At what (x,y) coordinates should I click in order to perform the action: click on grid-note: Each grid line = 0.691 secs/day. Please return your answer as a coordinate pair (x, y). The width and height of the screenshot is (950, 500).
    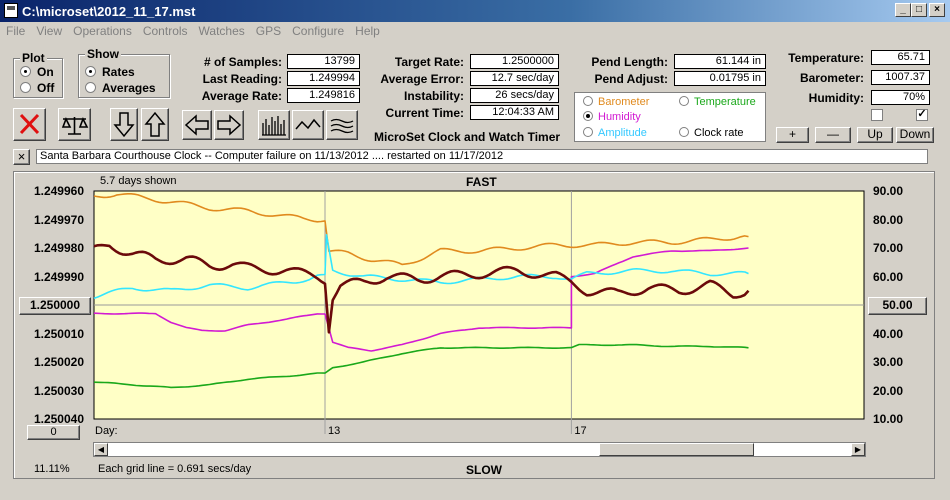
    Looking at the image, I should click on (175, 469).